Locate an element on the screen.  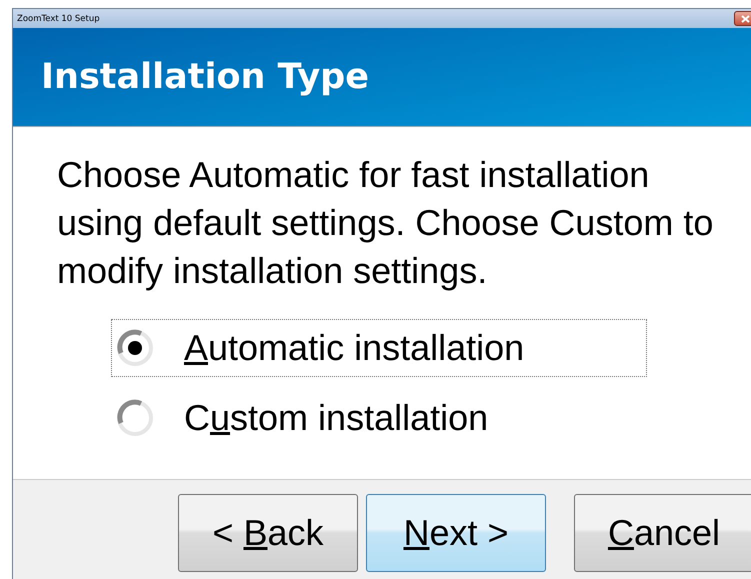
window-title: ZoomText 10 Setup is located at coordinates (58, 19).